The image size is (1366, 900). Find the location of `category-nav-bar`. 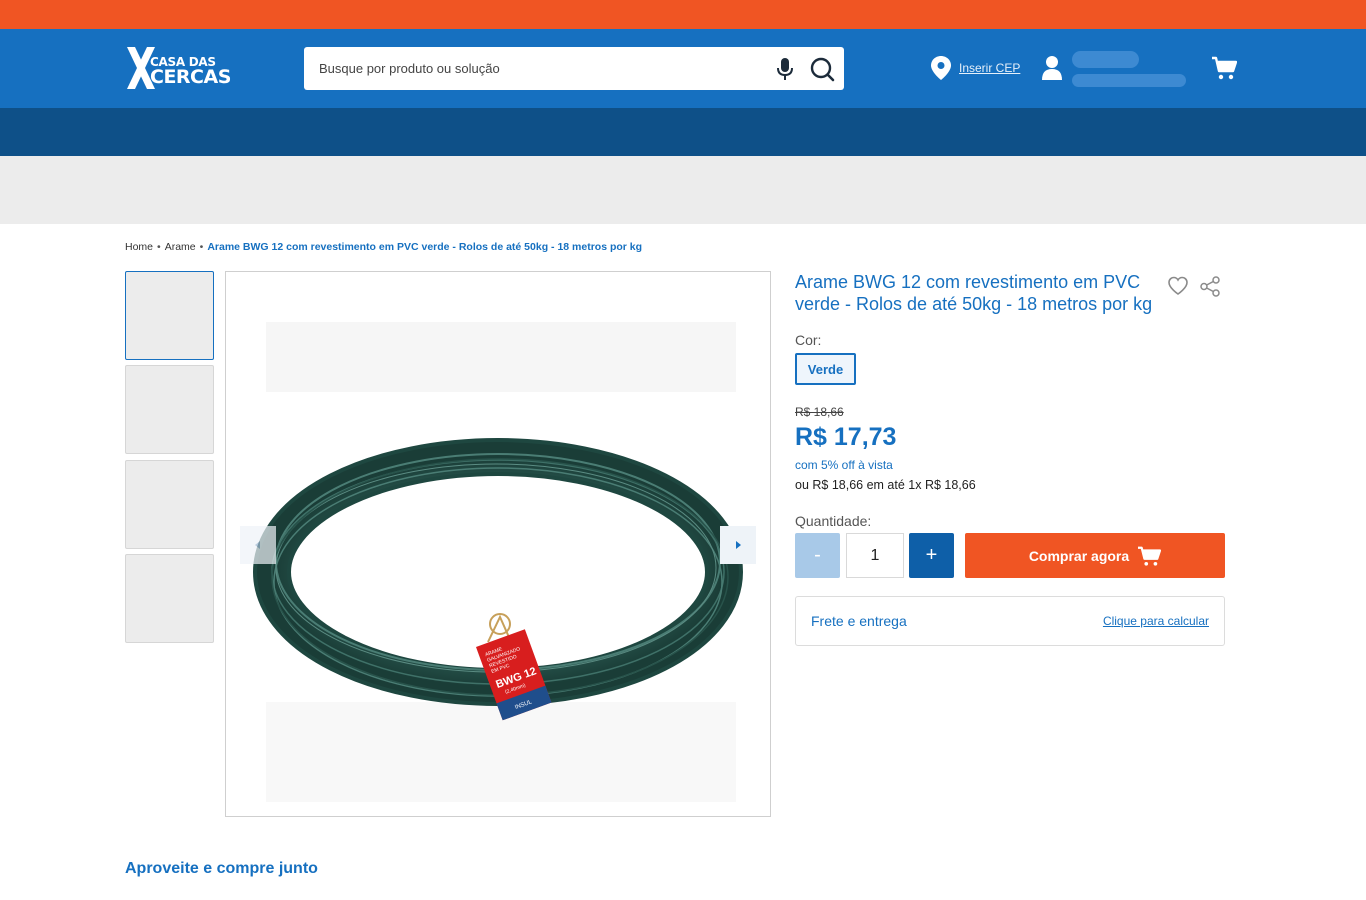

category-nav-bar is located at coordinates (683, 132).